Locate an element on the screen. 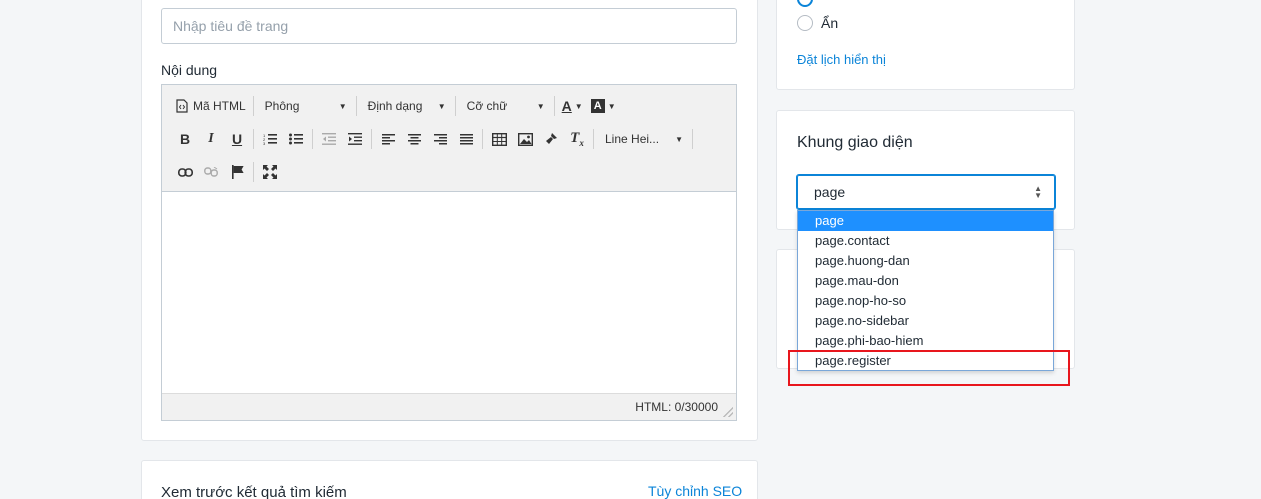 This screenshot has width=1261, height=499. insert-table-button is located at coordinates (499, 139).